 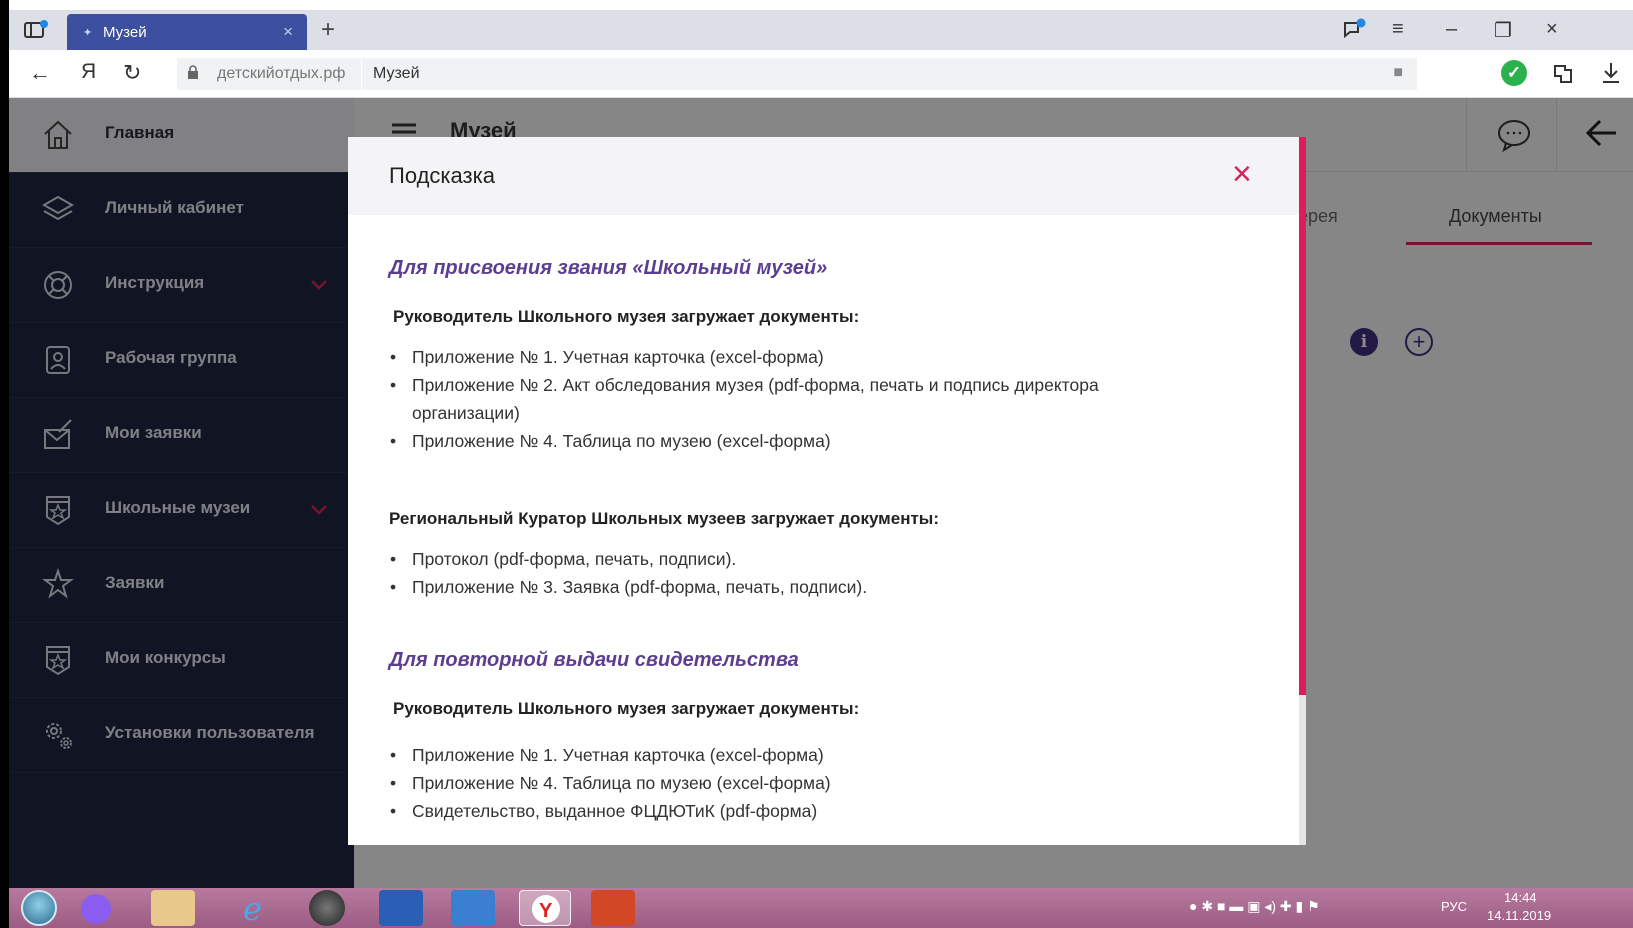 I want to click on modal-title: Подсказка, so click(x=442, y=175).